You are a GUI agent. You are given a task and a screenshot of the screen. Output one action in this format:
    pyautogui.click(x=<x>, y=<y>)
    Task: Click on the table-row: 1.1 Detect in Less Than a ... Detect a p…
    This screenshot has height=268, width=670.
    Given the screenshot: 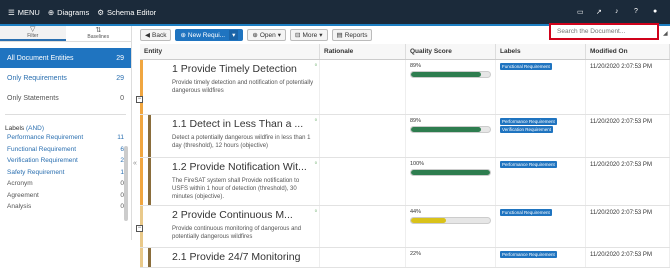 What is the action you would take?
    pyautogui.click(x=405, y=136)
    